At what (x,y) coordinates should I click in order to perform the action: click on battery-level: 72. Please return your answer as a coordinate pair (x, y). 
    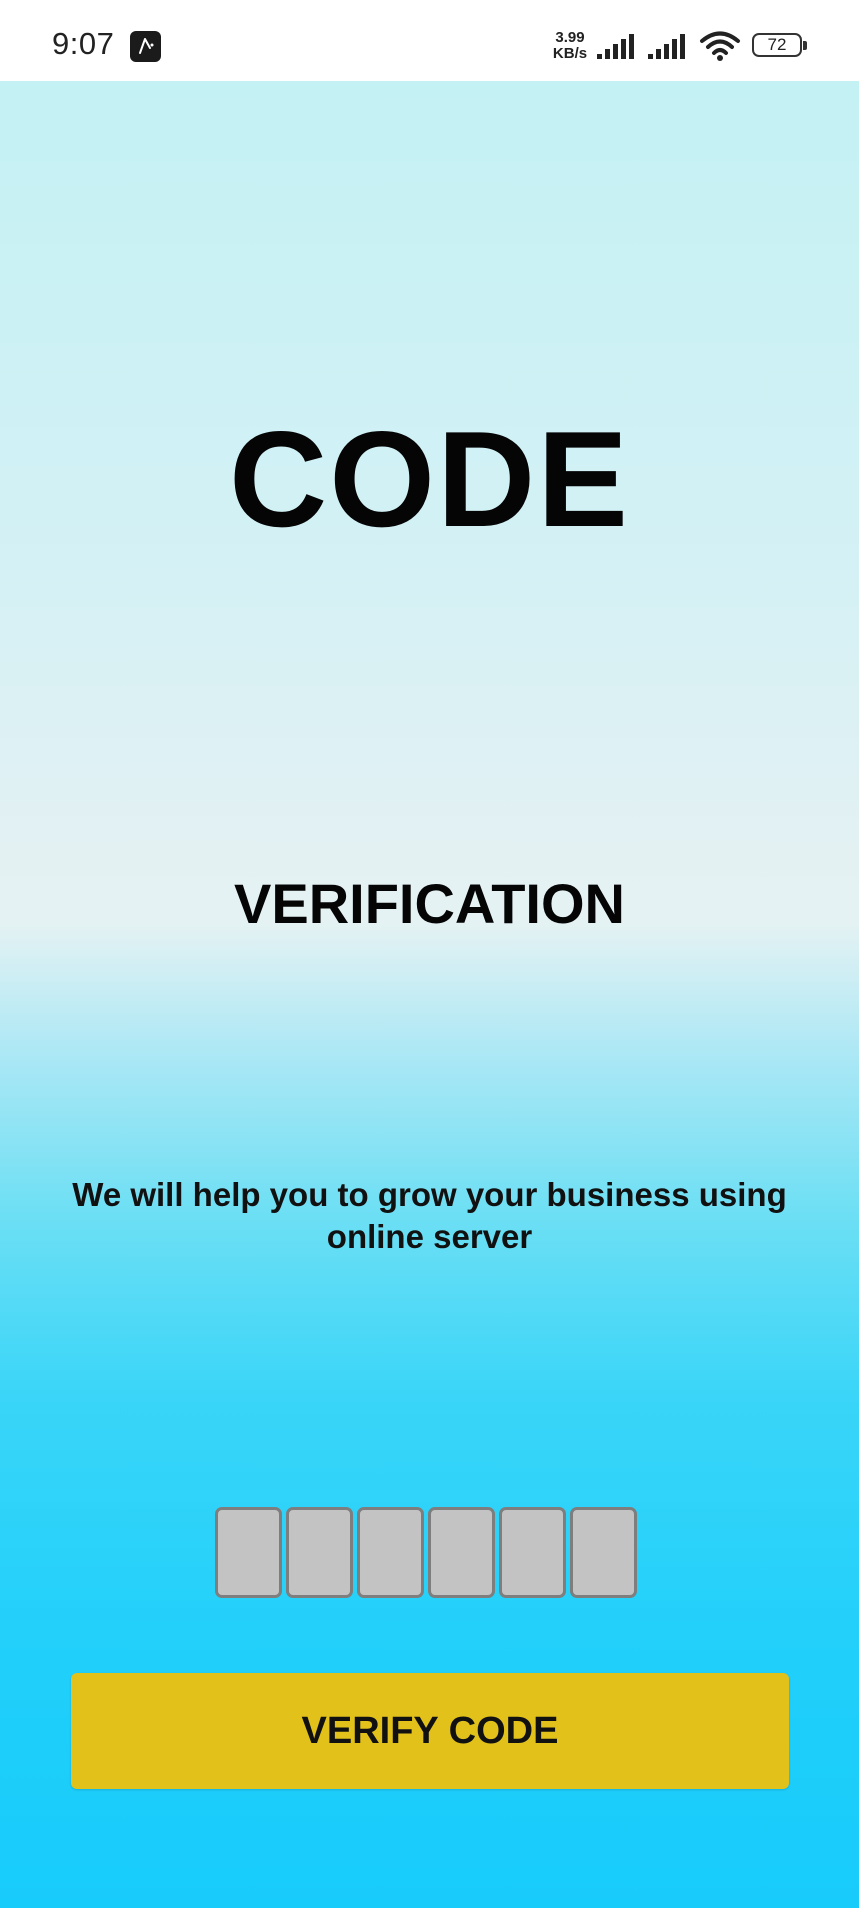
    Looking at the image, I should click on (777, 44).